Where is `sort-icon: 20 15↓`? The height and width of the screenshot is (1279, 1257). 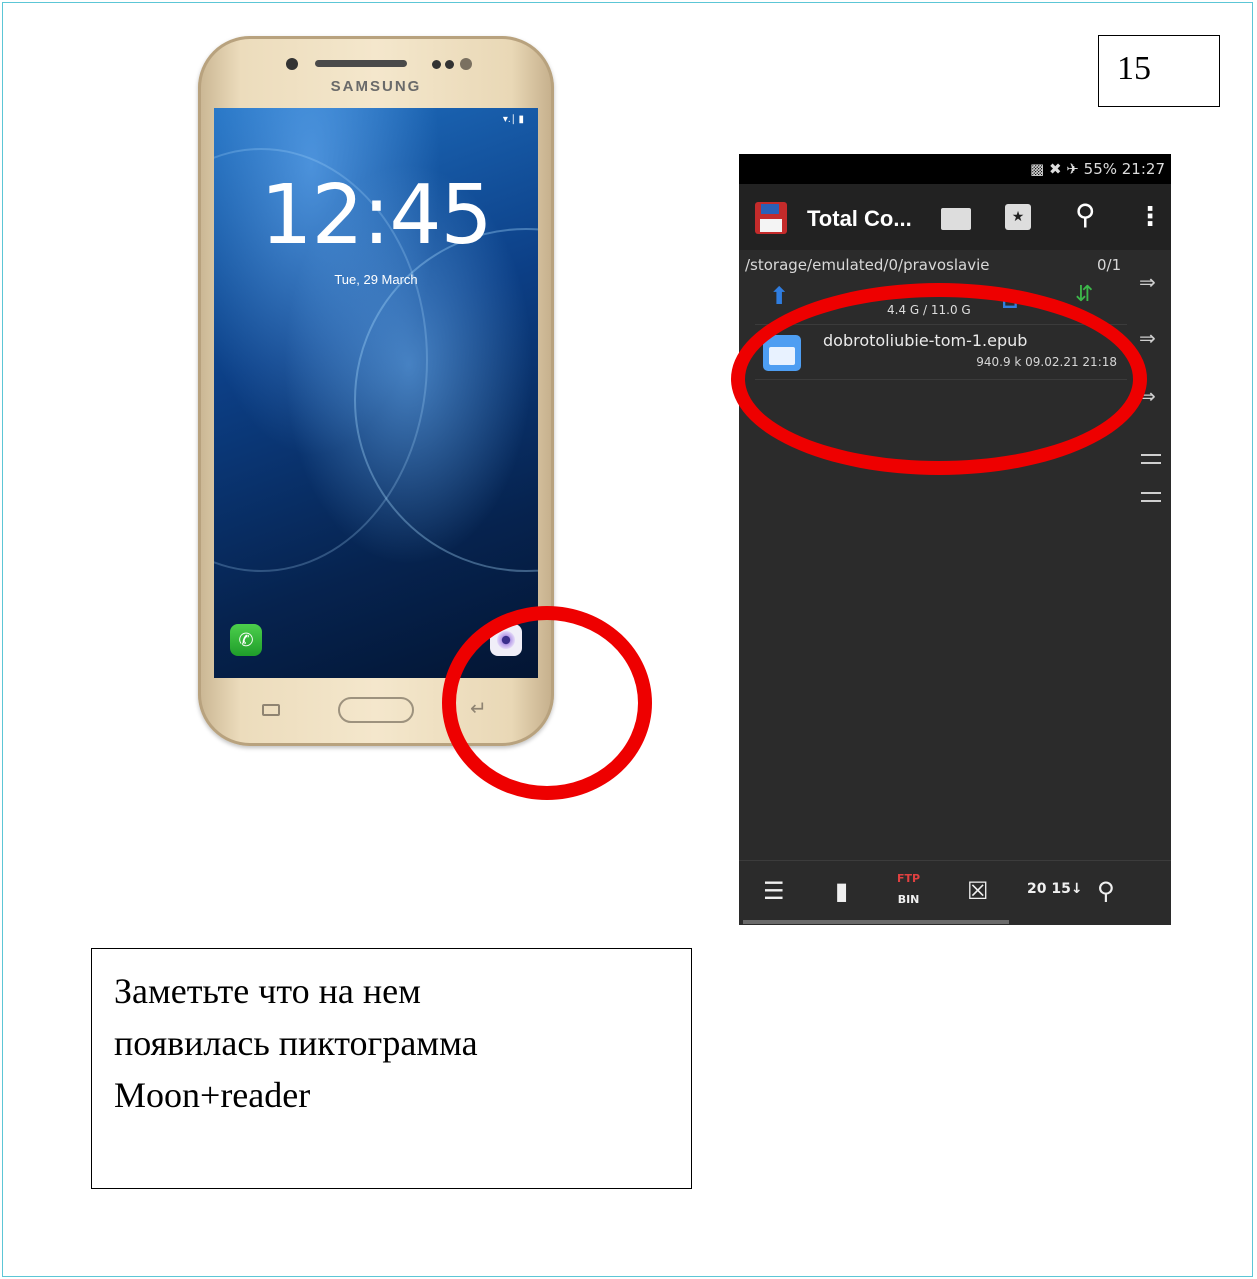 sort-icon: 20 15↓ is located at coordinates (1055, 889).